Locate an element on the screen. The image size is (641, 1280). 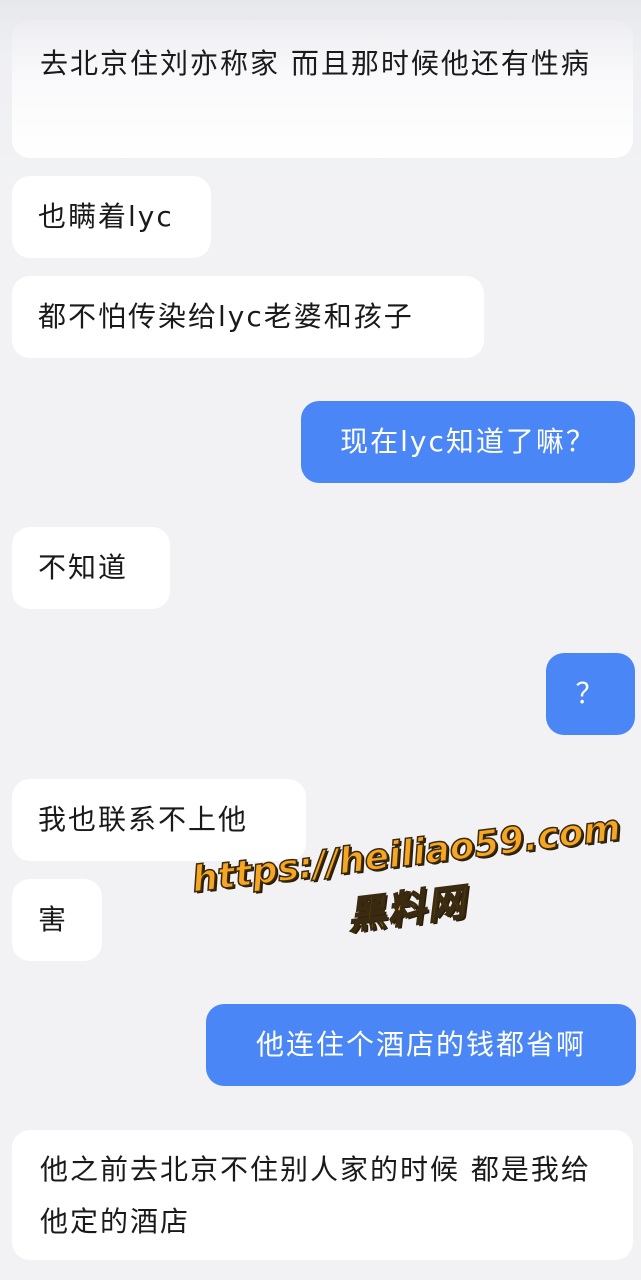
message-sent: 现在lyc知道了嘛？ is located at coordinates (468, 442).